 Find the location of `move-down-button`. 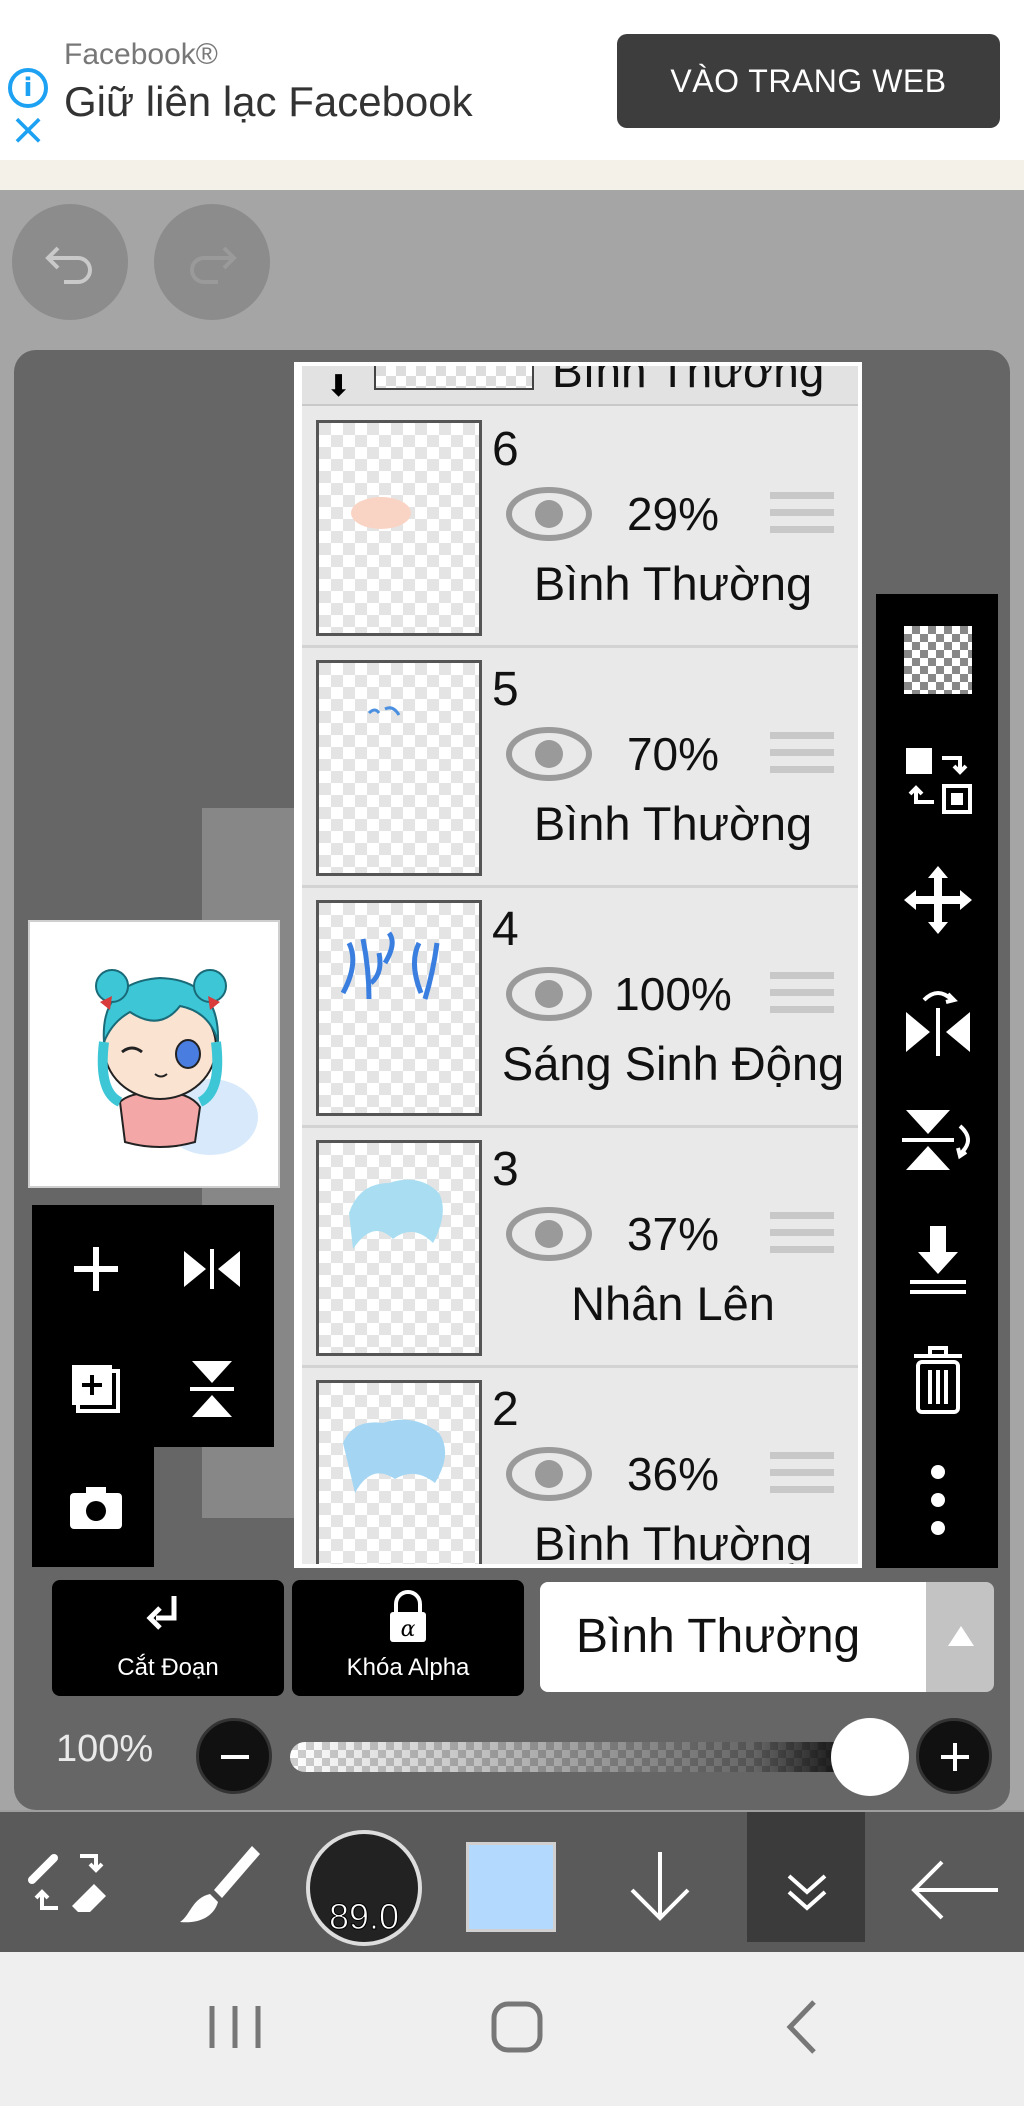

move-down-button is located at coordinates (659, 1882).